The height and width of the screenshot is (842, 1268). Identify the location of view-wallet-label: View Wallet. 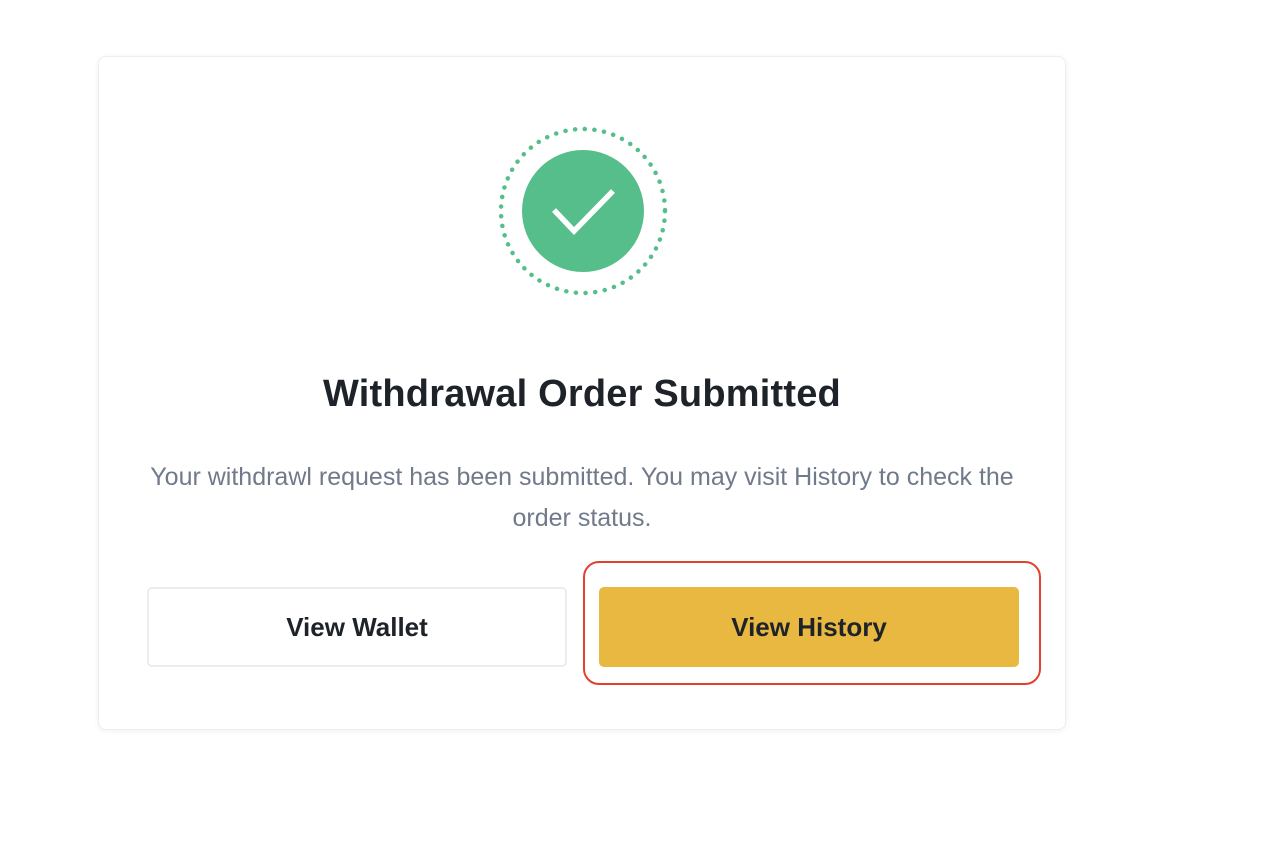
(357, 626).